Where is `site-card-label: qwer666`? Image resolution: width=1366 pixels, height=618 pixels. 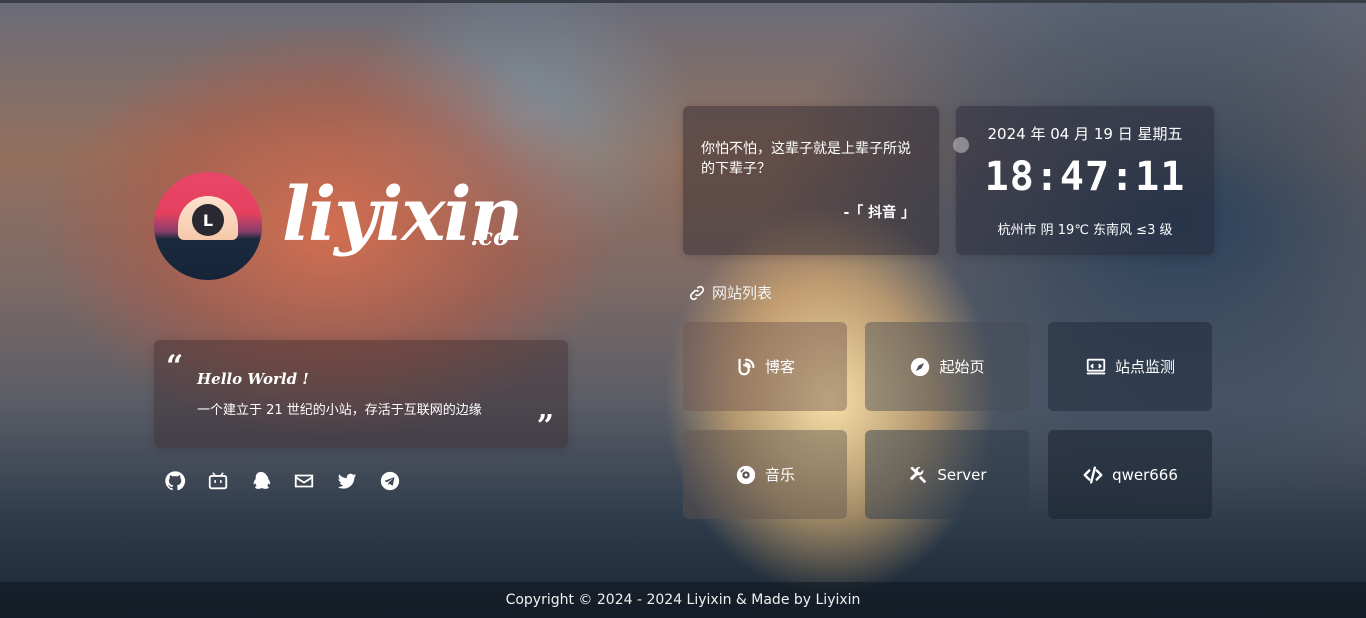
site-card-label: qwer666 is located at coordinates (1145, 474).